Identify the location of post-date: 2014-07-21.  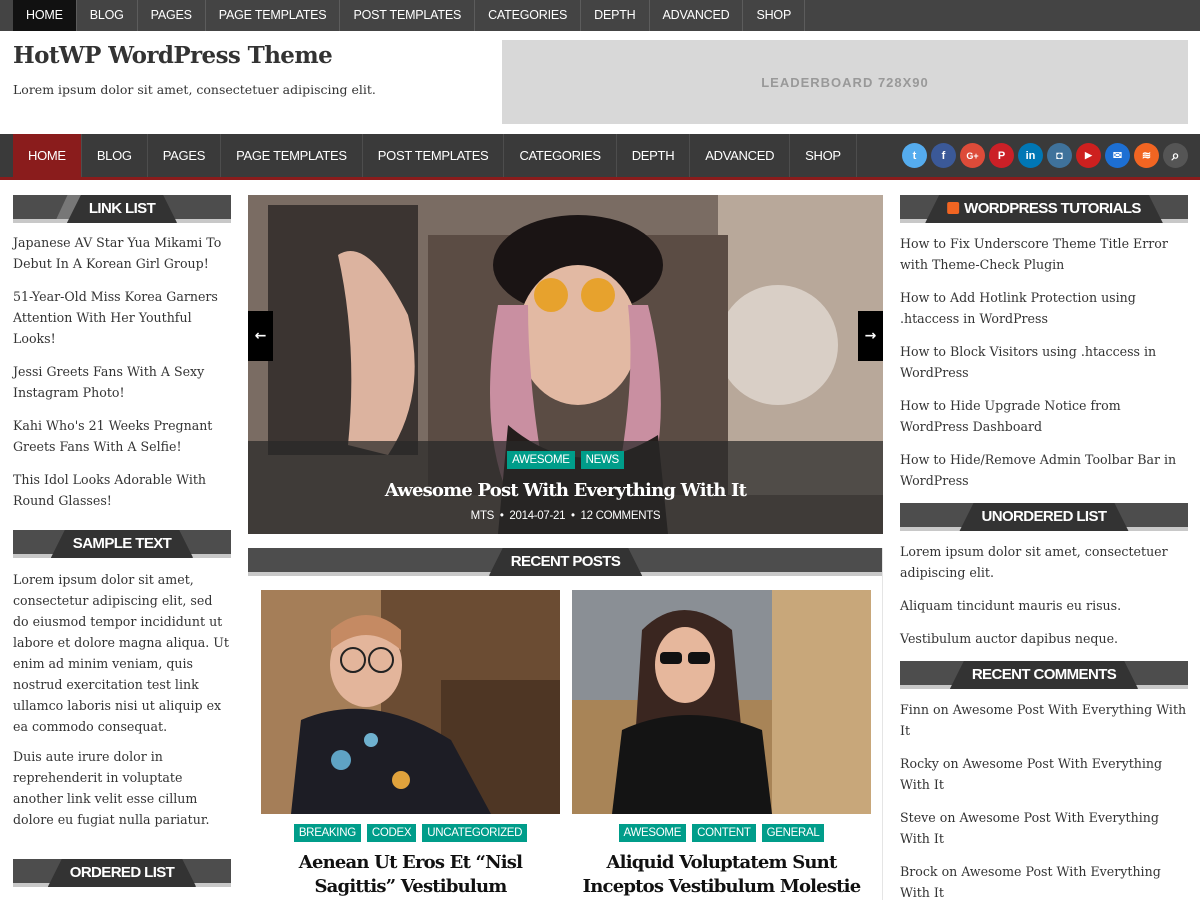
(537, 516).